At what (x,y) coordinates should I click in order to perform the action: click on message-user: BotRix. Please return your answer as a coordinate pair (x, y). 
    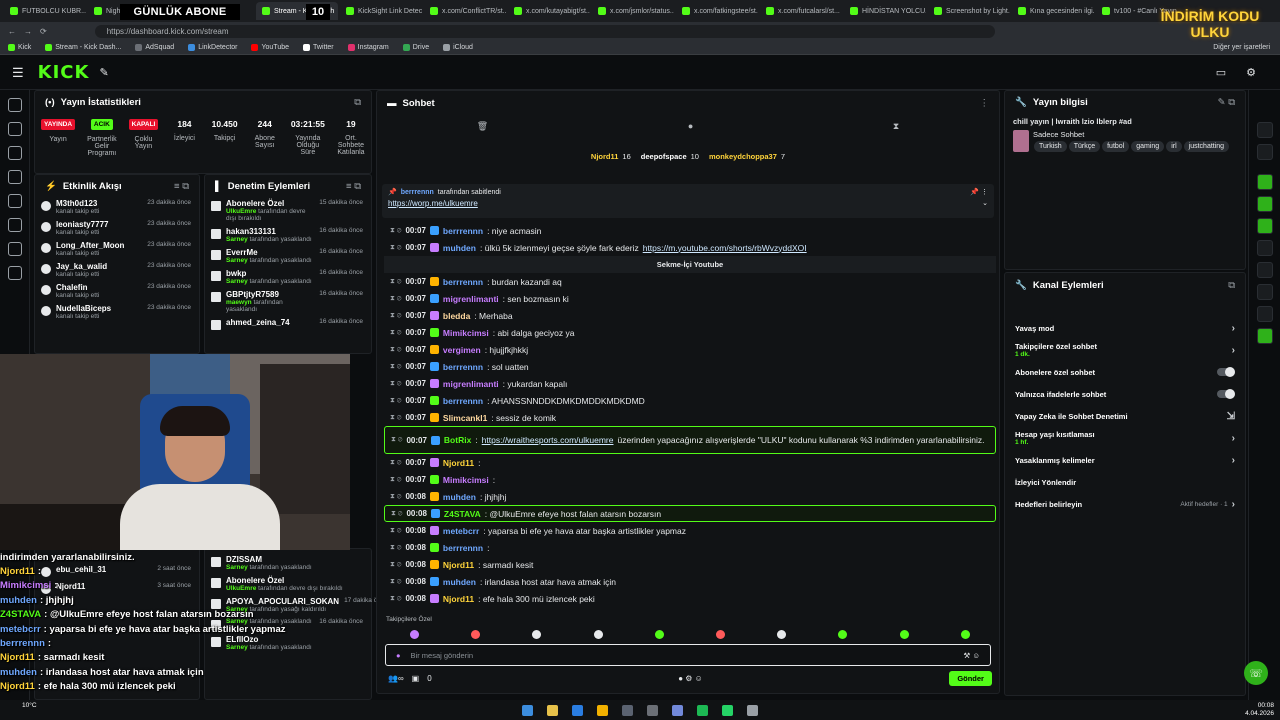
    Looking at the image, I should click on (457, 440).